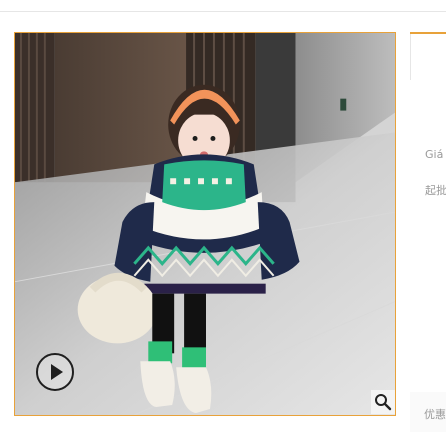 The height and width of the screenshot is (446, 446). I want to click on zoom-icon, so click(383, 402).